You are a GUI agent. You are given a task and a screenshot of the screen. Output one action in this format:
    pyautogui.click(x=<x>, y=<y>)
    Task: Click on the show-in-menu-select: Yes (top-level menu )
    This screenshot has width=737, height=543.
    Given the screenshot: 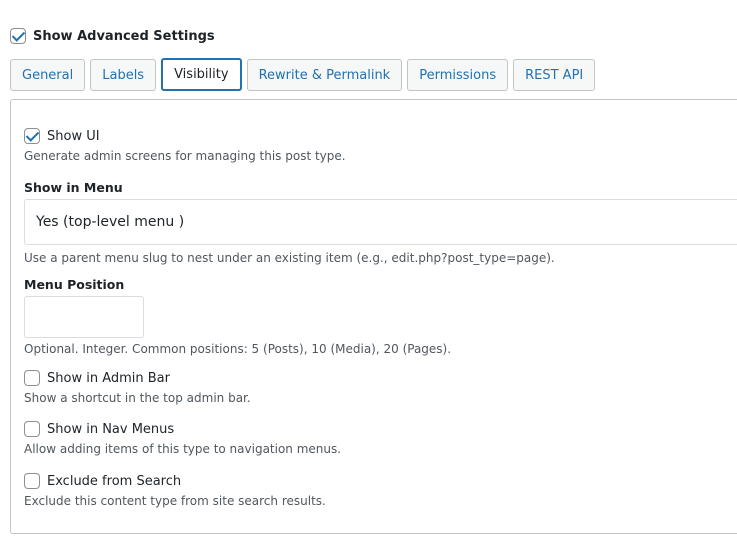 What is the action you would take?
    pyautogui.click(x=380, y=222)
    